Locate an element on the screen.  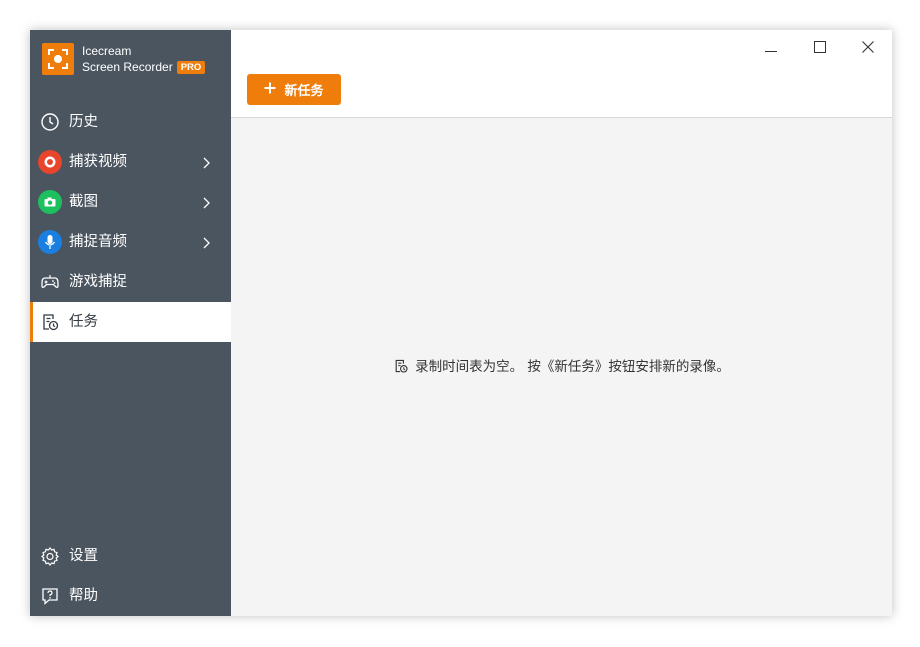
app-logo is located at coordinates (58, 59).